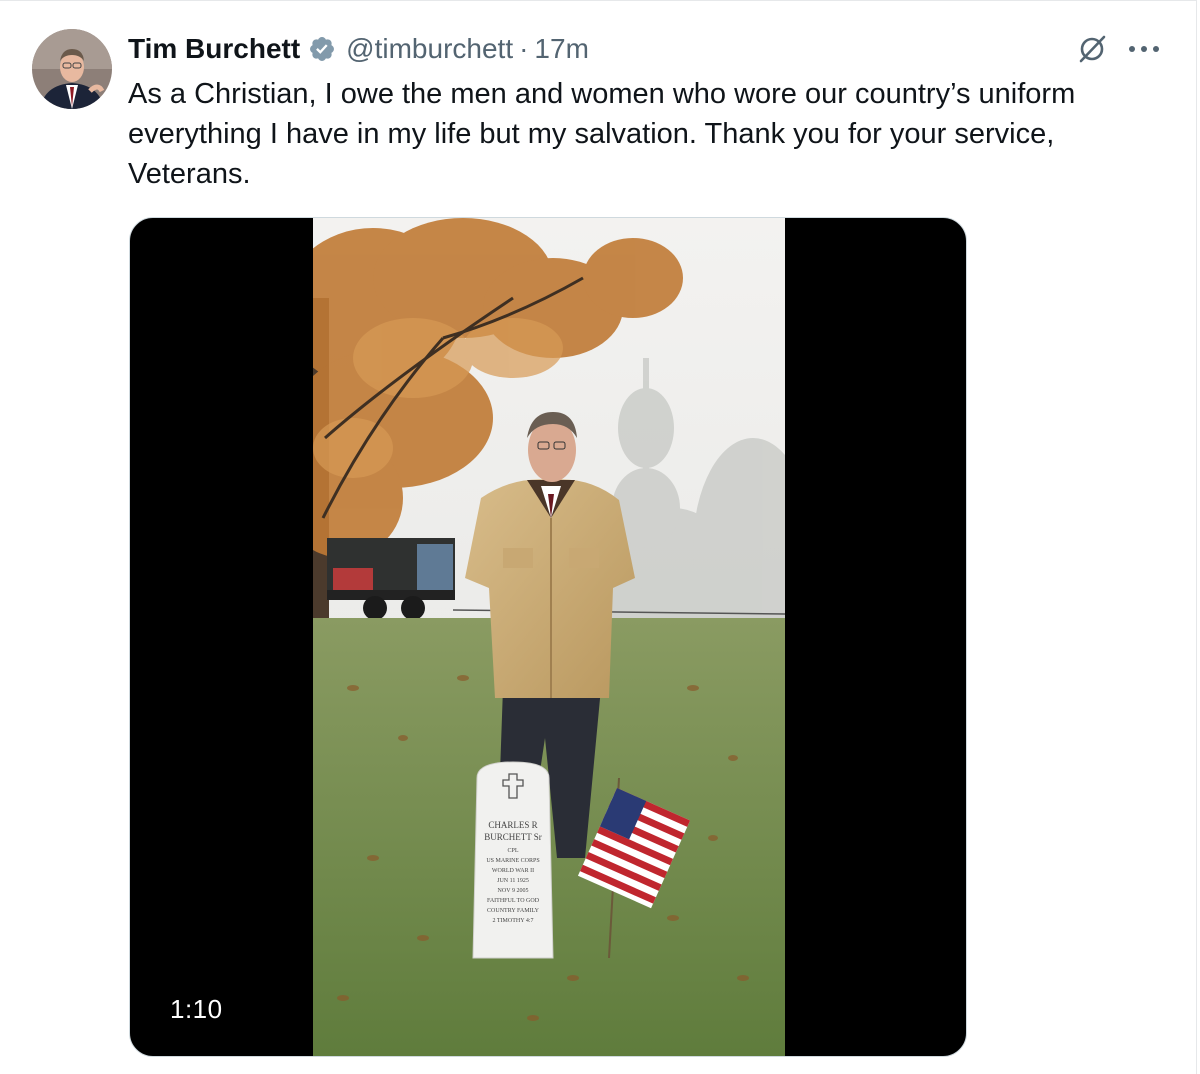 The height and width of the screenshot is (1074, 1200). I want to click on timestamp: 17m, so click(561, 49).